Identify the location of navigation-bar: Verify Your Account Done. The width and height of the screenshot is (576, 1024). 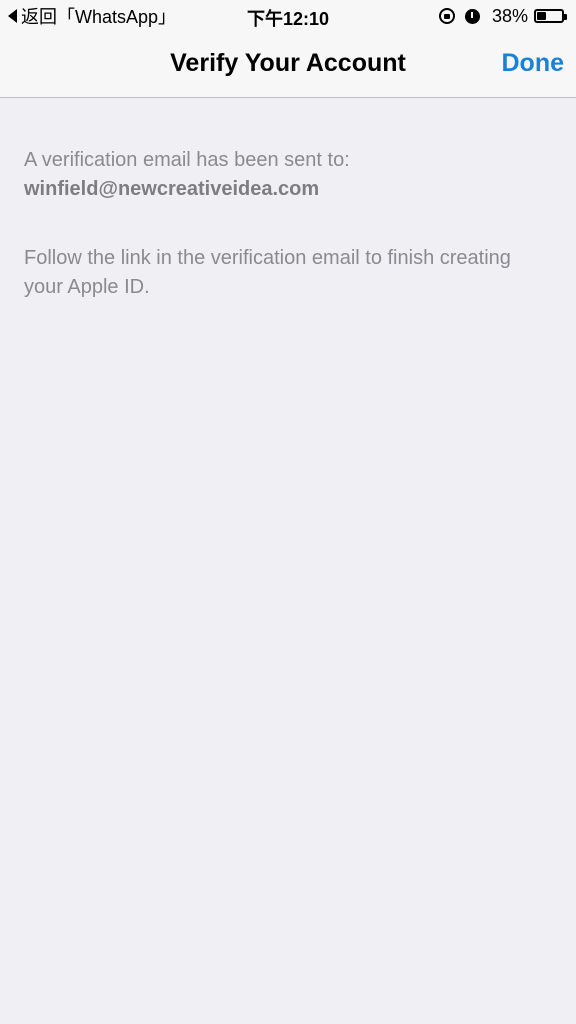
(288, 65).